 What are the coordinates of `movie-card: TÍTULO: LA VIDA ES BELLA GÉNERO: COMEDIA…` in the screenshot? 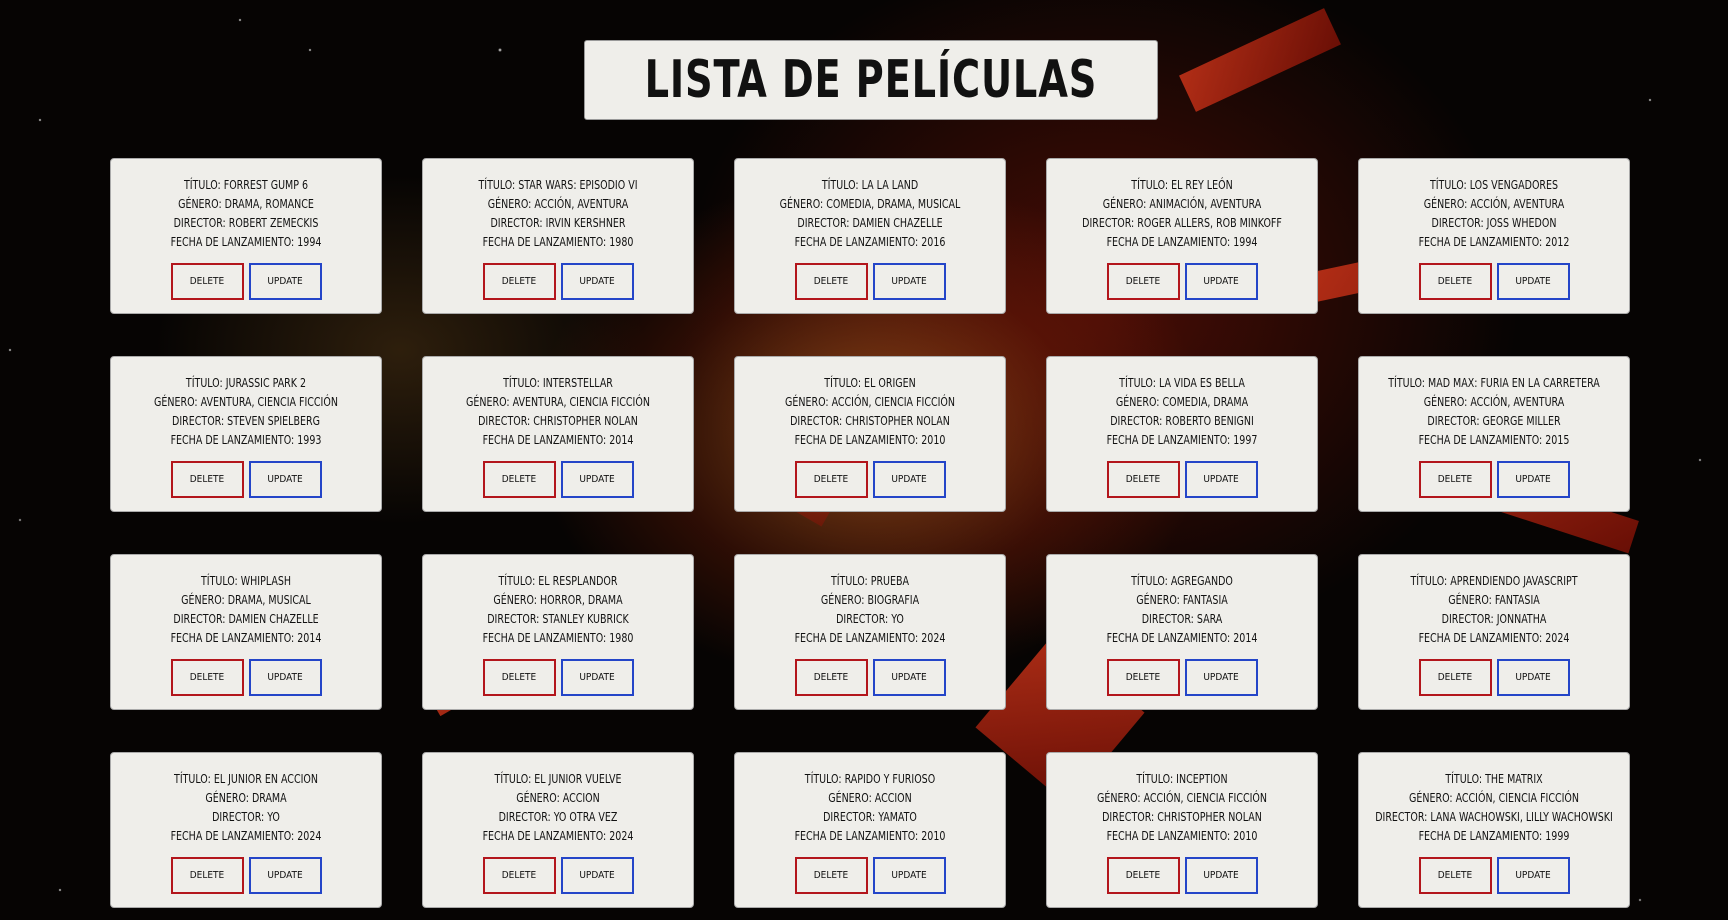 It's located at (1182, 434).